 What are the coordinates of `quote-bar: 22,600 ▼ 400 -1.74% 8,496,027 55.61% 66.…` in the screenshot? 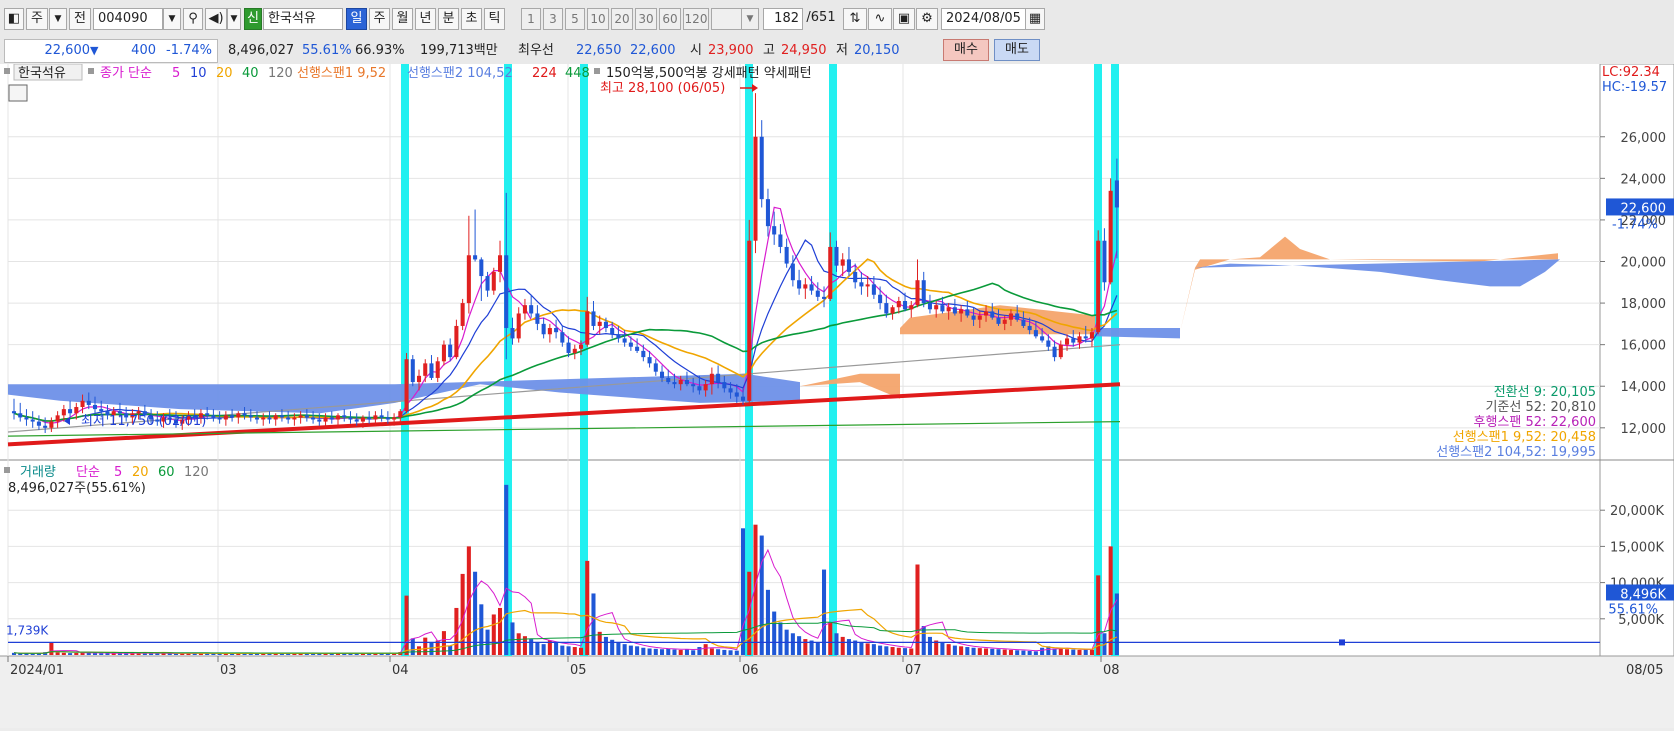 It's located at (837, 50).